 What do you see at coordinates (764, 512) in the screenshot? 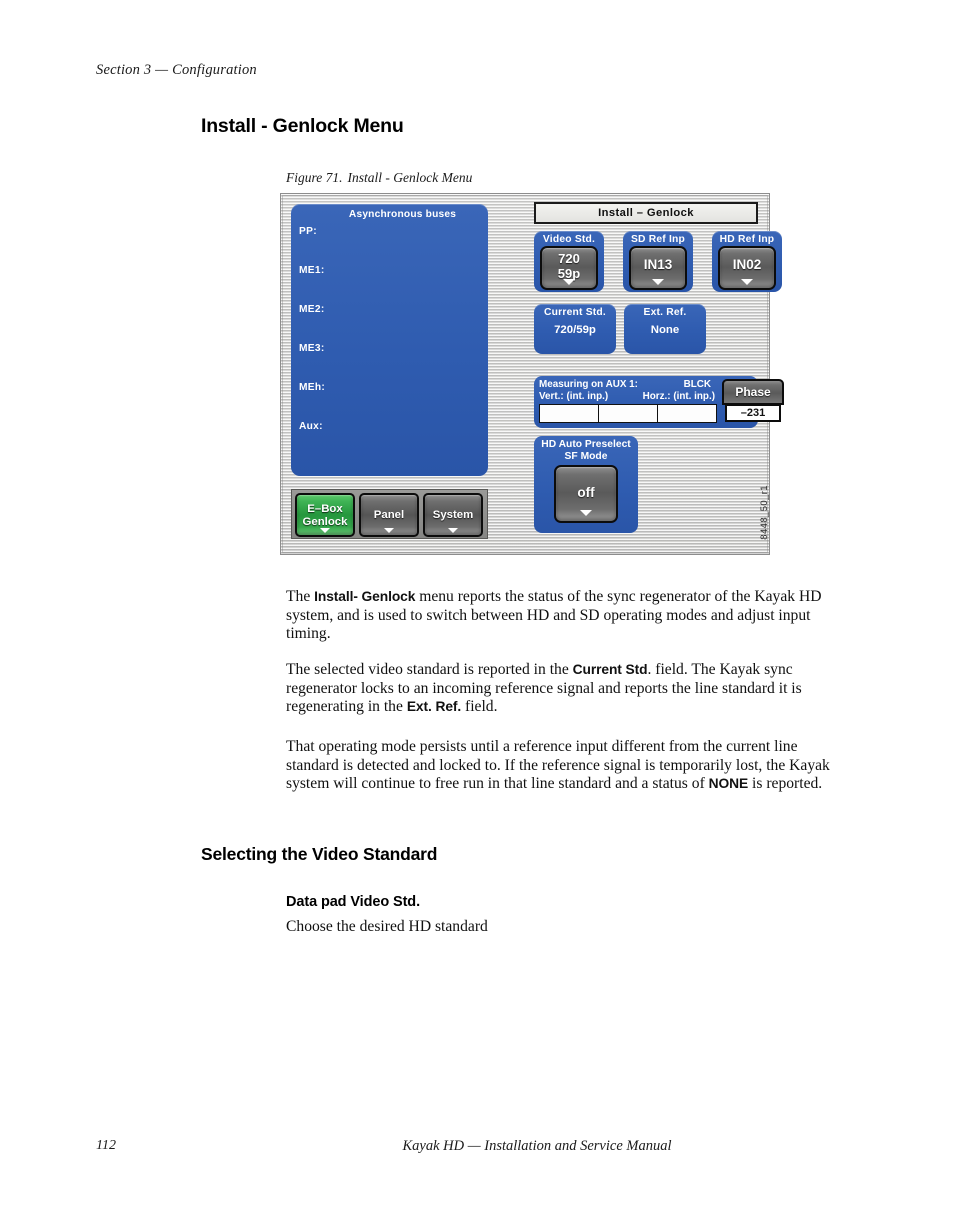
I see `figure-reference-code: 8448_50_r1` at bounding box center [764, 512].